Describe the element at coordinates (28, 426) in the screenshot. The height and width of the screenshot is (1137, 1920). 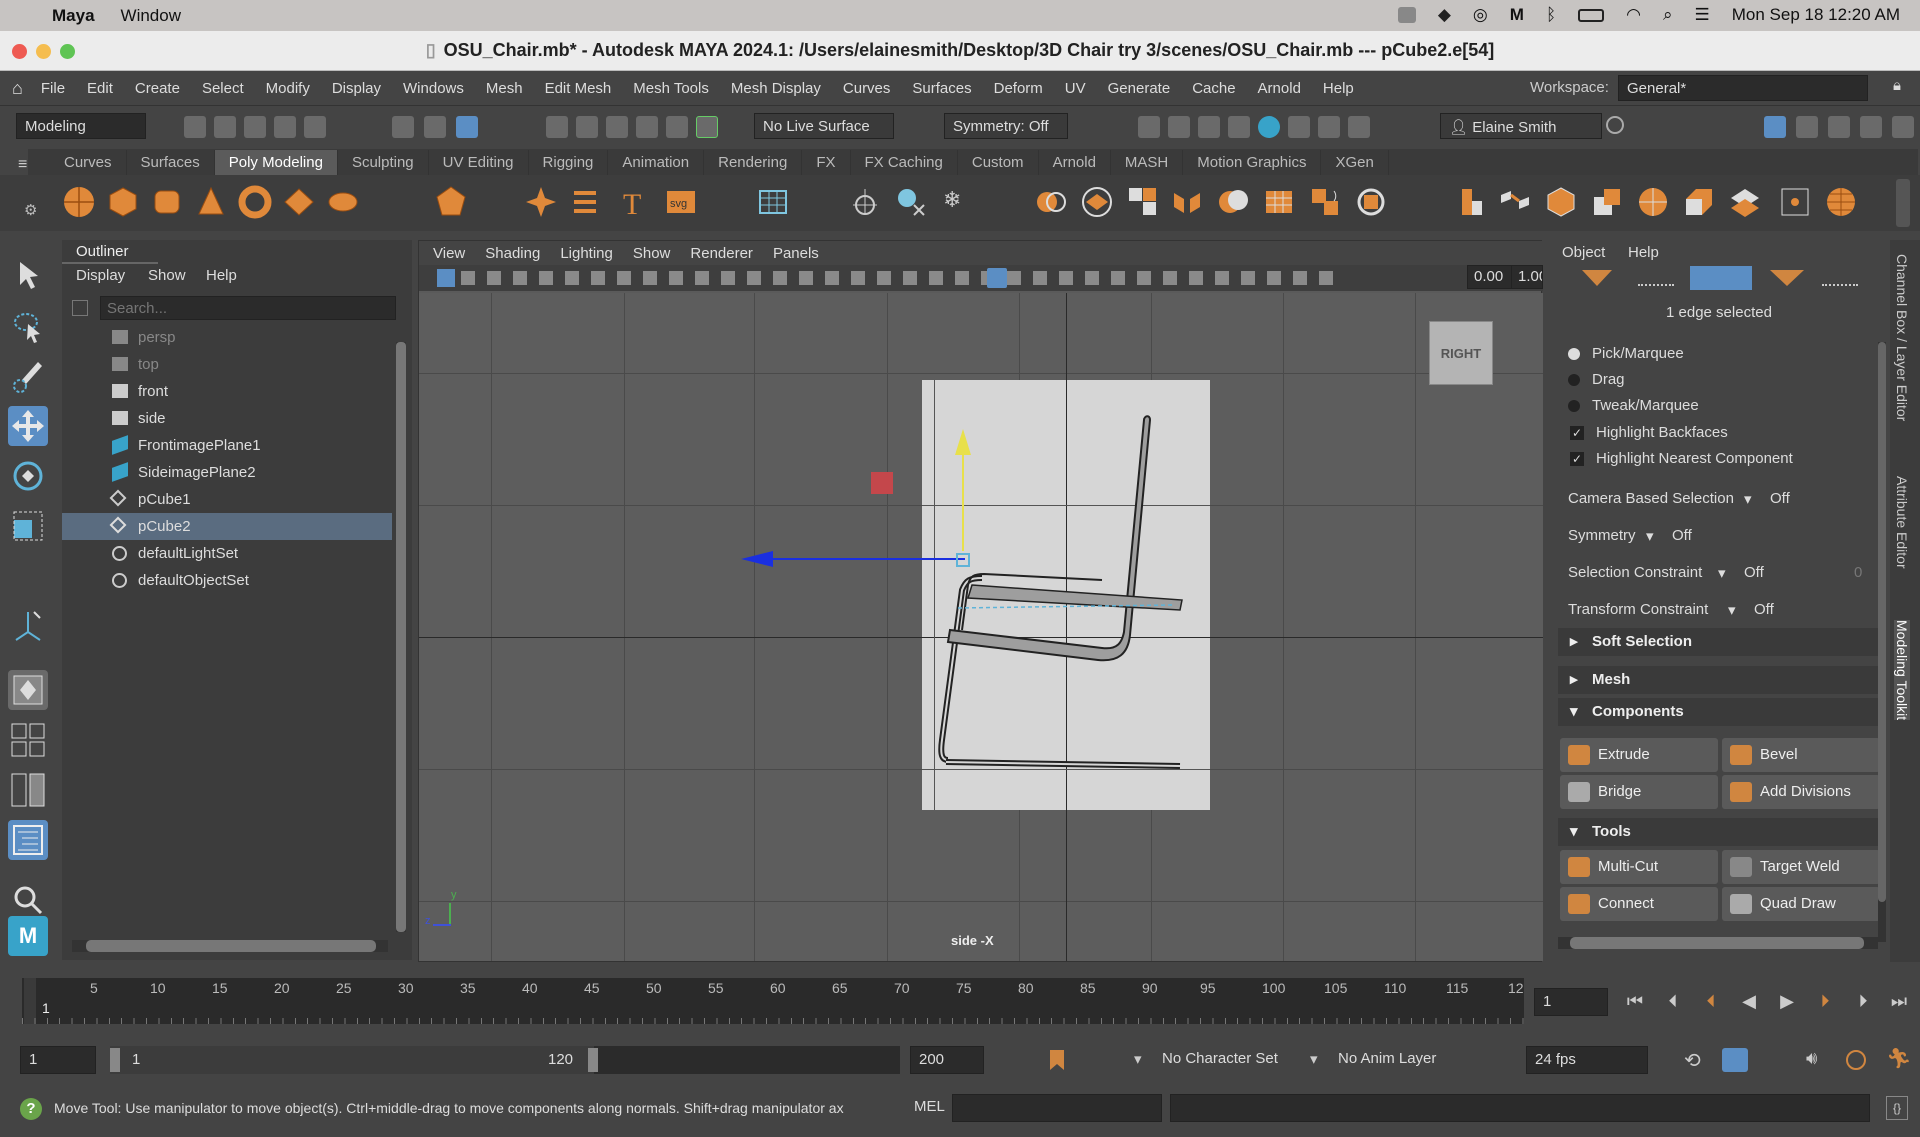
I see `move-tool-icon` at that location.